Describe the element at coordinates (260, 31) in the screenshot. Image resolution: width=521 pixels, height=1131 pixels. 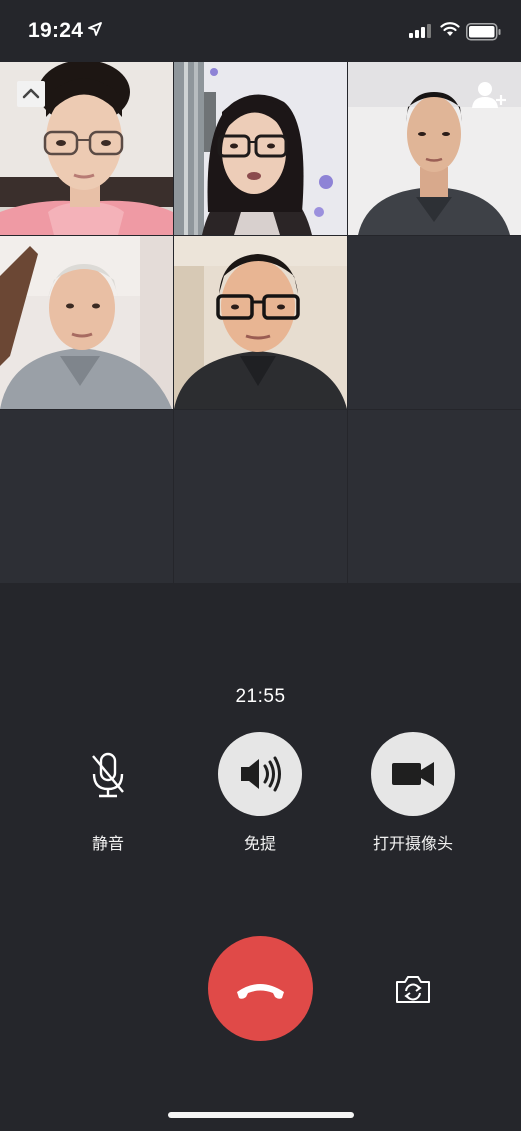
I see `status-bar: 19:24` at that location.